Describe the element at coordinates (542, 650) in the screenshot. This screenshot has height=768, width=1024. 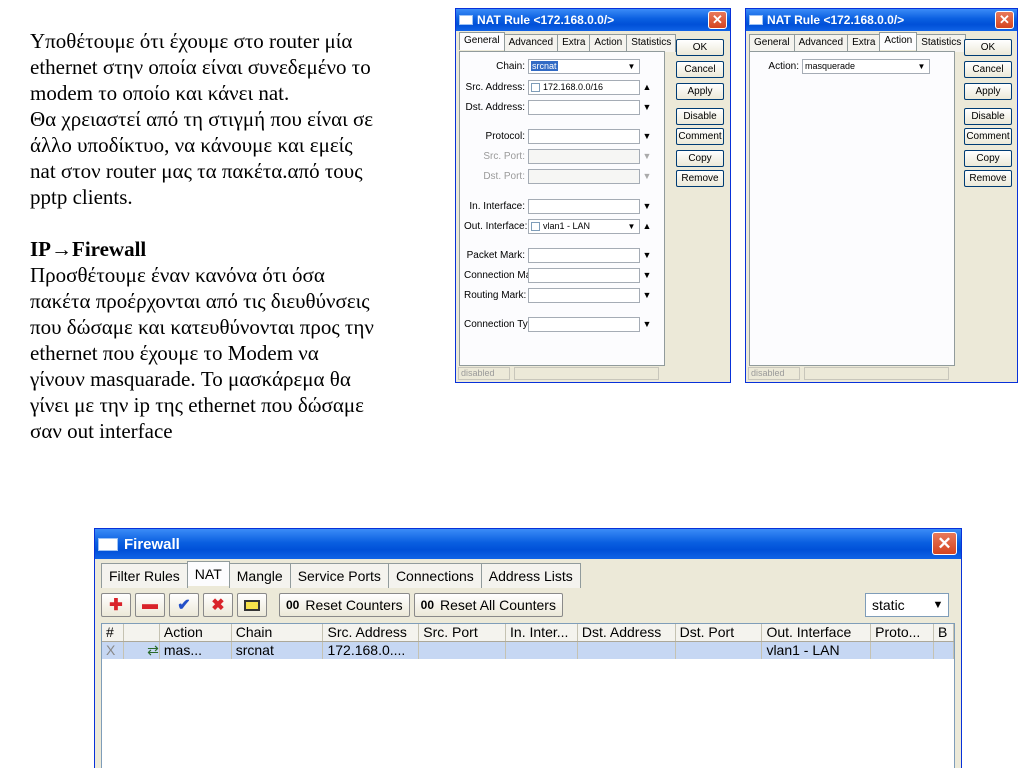
I see `row-in-interface` at that location.